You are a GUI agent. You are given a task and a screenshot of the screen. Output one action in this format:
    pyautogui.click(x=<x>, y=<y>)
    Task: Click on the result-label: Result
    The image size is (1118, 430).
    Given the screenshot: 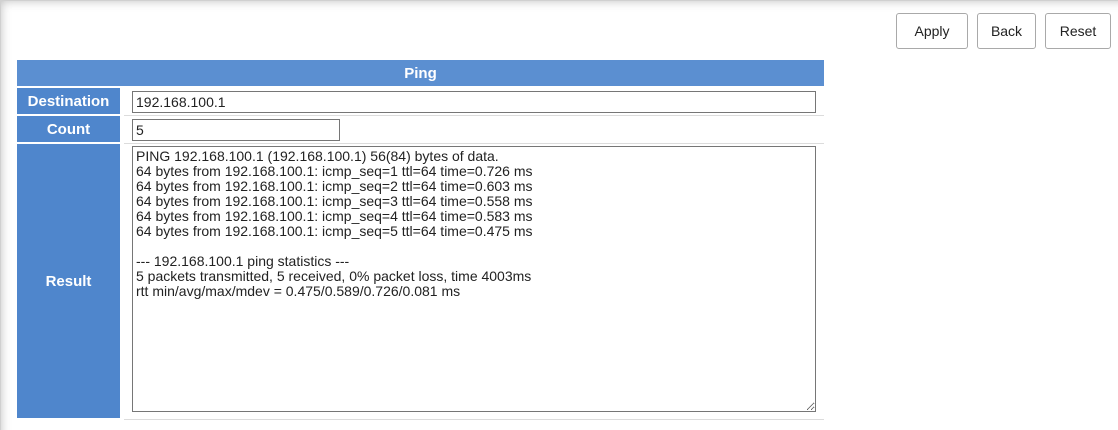 What is the action you would take?
    pyautogui.click(x=70, y=282)
    